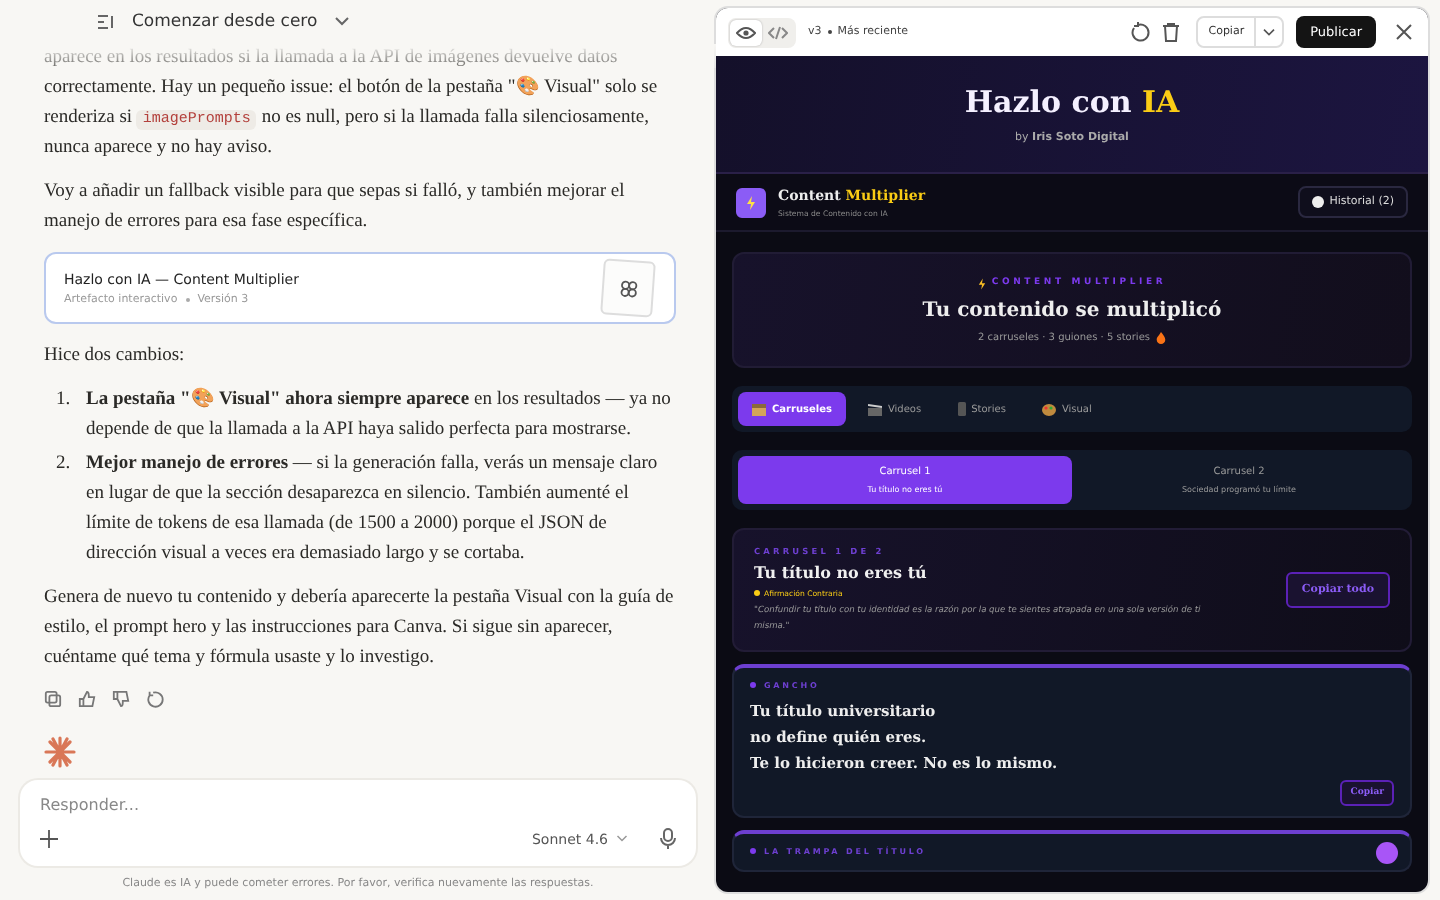 The width and height of the screenshot is (1440, 900). What do you see at coordinates (64, 401) in the screenshot?
I see `list-number: 1.` at bounding box center [64, 401].